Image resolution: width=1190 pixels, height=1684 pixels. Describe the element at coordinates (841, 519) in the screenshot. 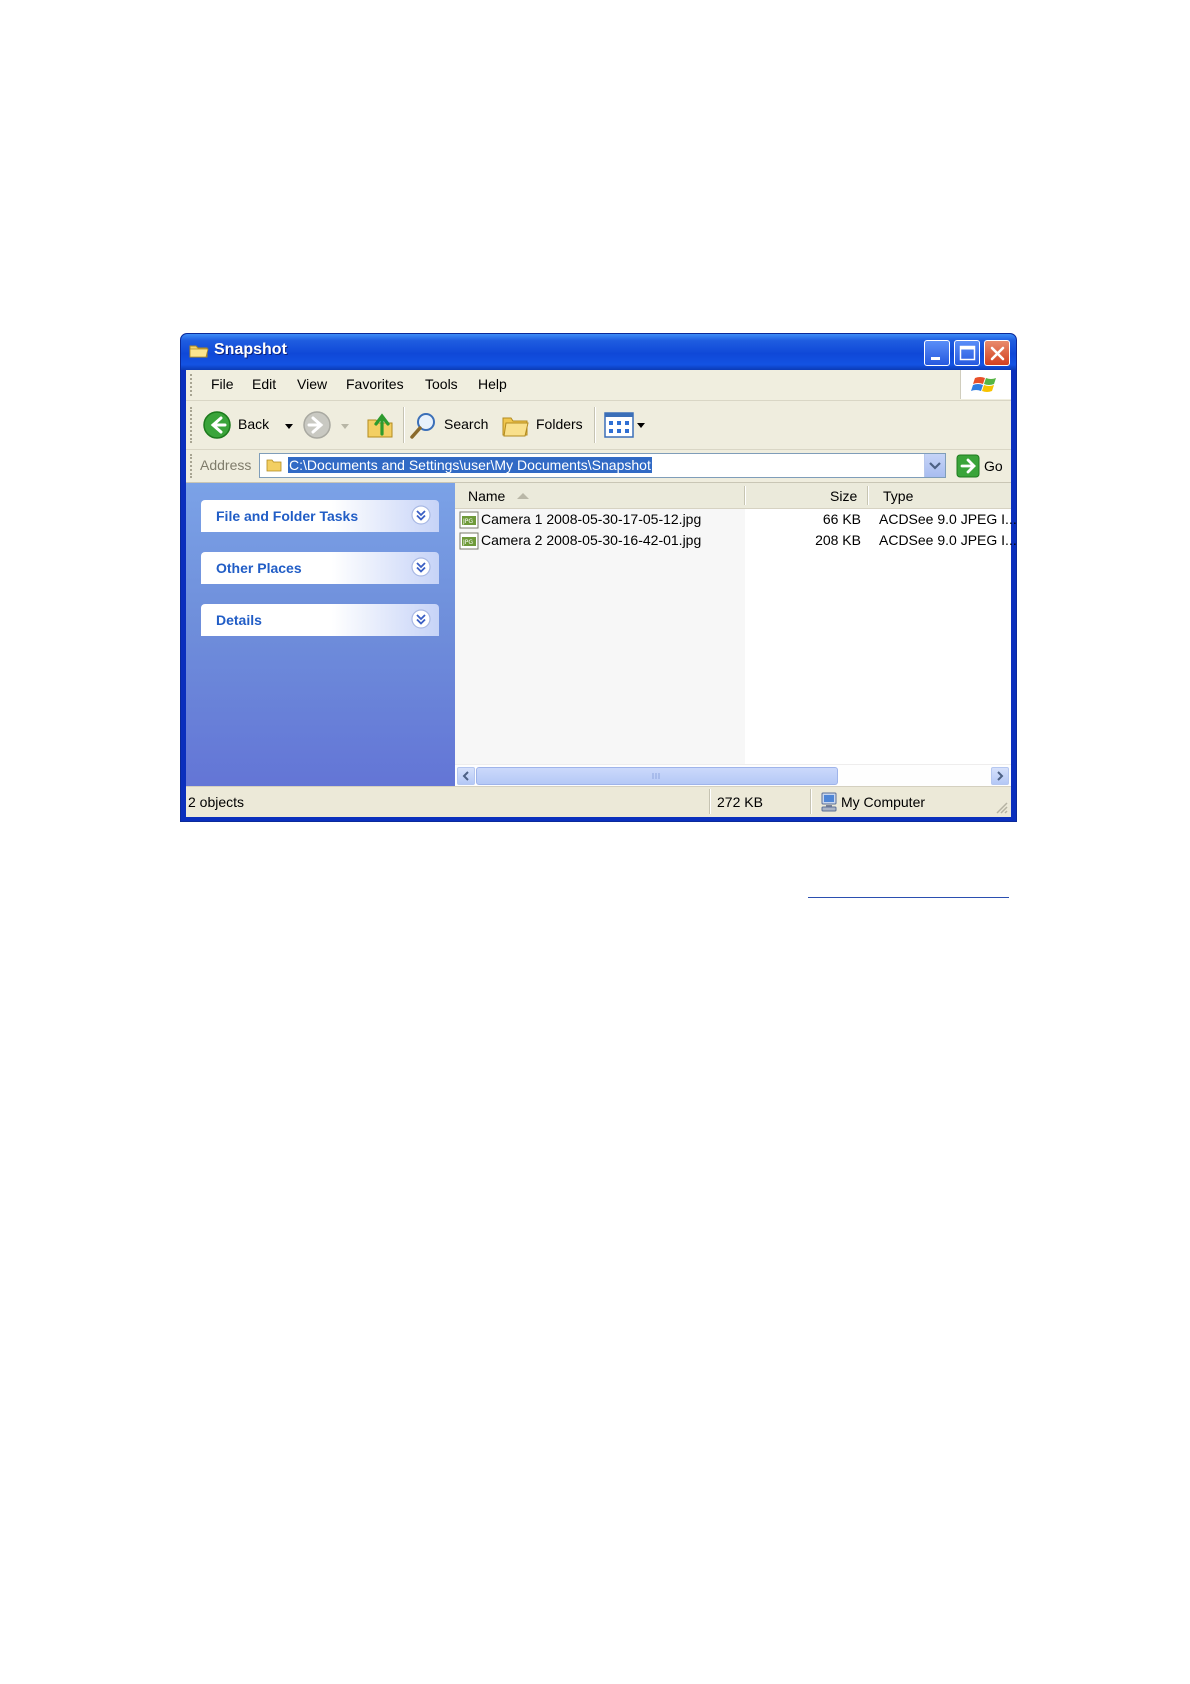

I see `file-size: 66 KB` at that location.